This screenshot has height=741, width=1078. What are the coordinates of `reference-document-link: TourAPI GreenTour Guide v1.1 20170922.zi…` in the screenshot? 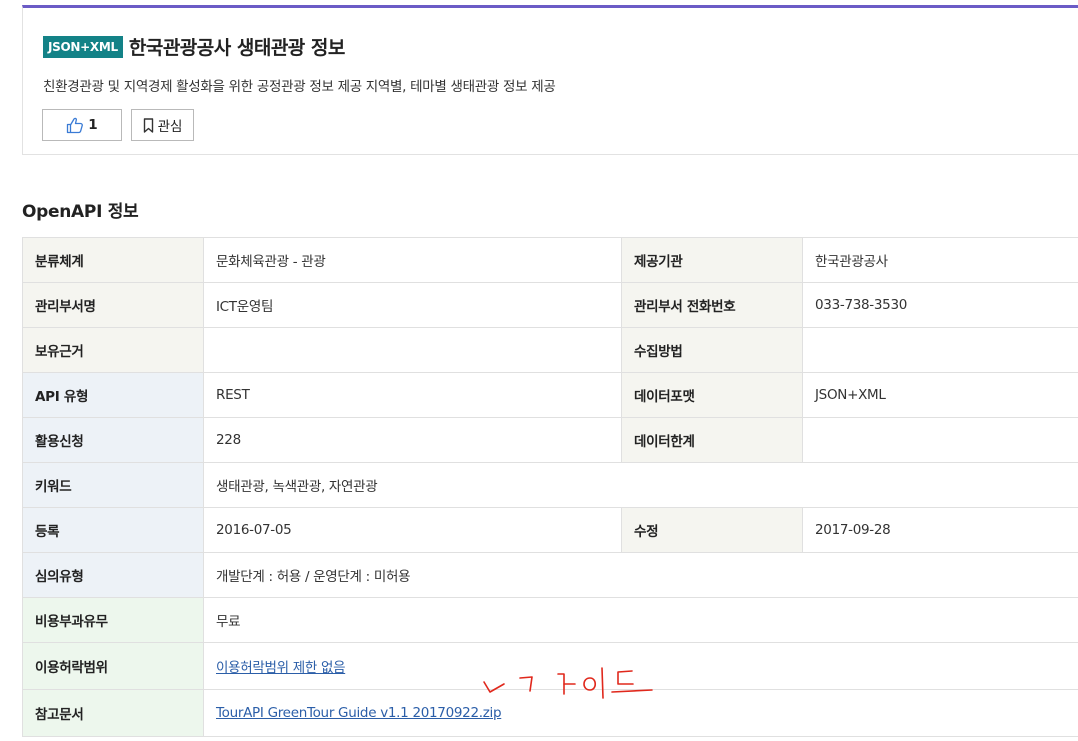 It's located at (359, 713).